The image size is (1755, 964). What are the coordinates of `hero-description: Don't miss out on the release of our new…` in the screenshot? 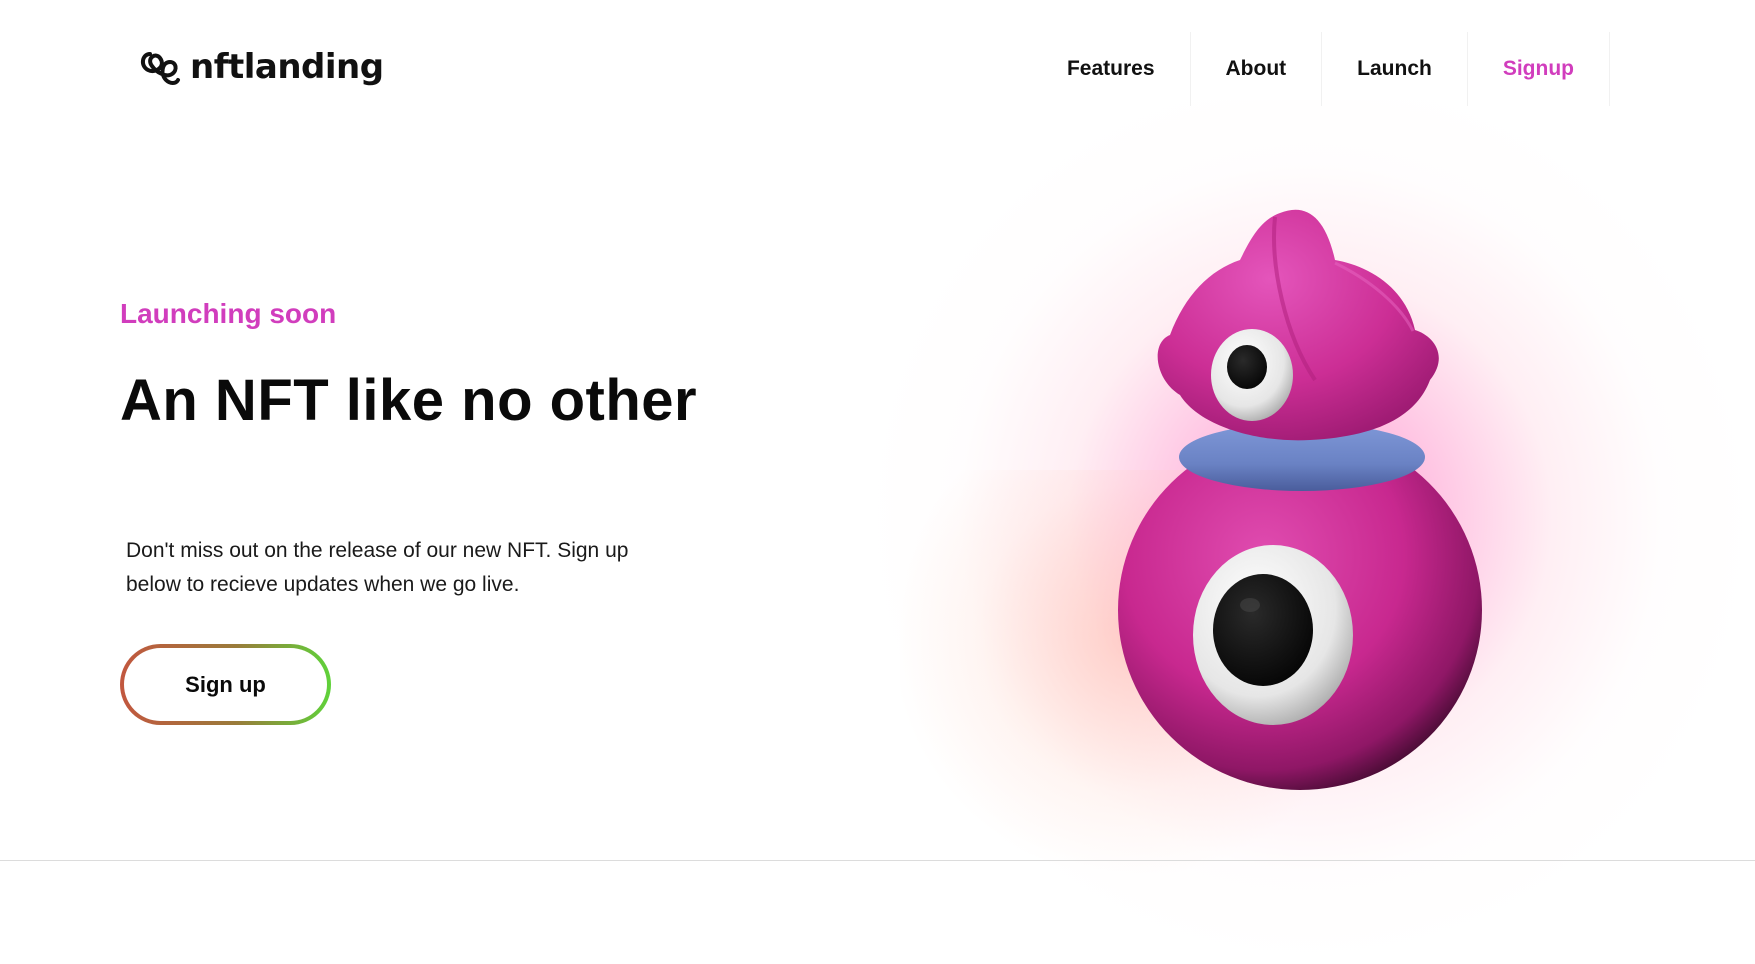 It's located at (377, 567).